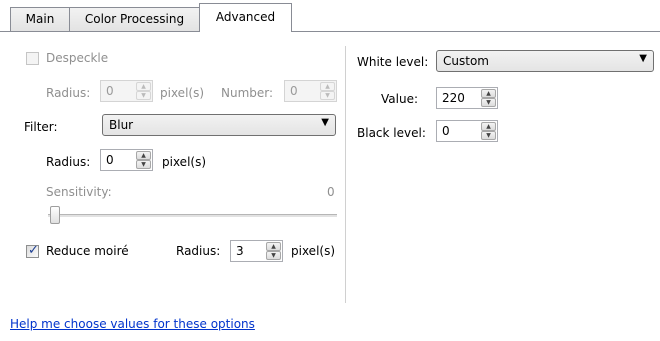 The height and width of the screenshot is (341, 660). What do you see at coordinates (310, 91) in the screenshot?
I see `despeckle-number-spinner: 0 ▲ ▼` at bounding box center [310, 91].